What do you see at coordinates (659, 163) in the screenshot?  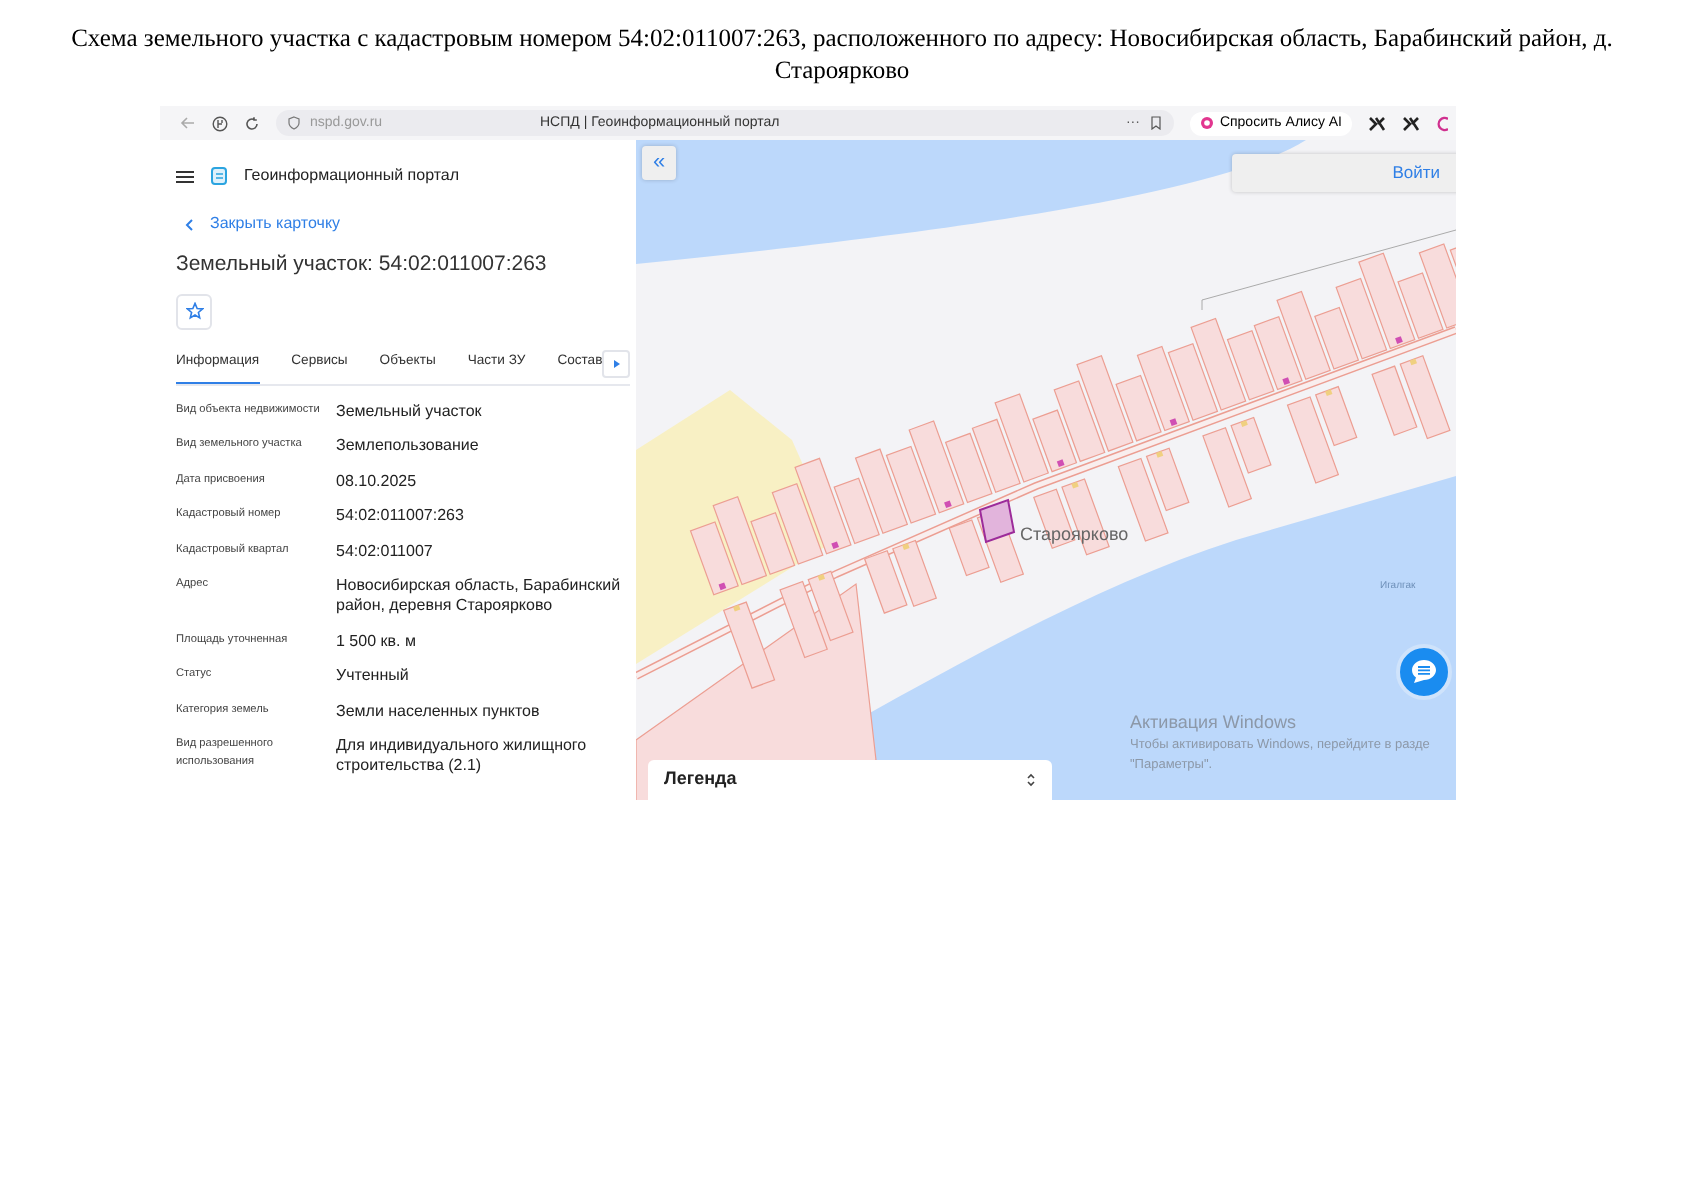 I see `collapse-button: «` at bounding box center [659, 163].